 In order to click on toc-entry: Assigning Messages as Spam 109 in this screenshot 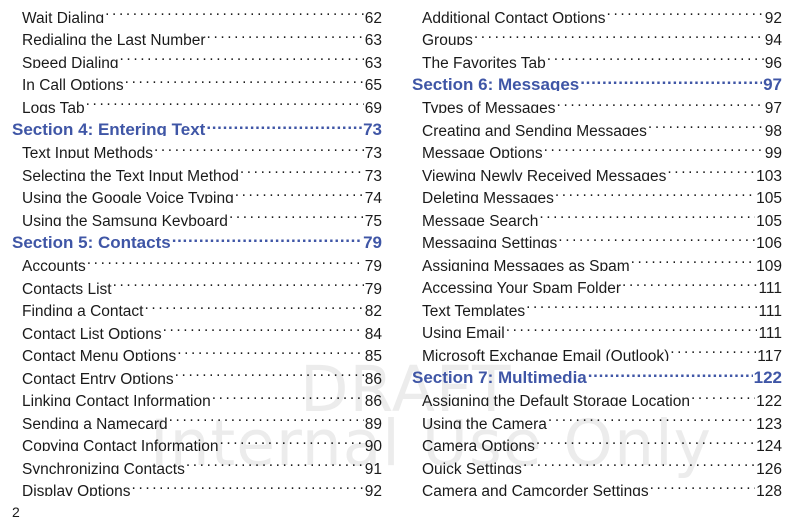, I will do `click(597, 259)`.